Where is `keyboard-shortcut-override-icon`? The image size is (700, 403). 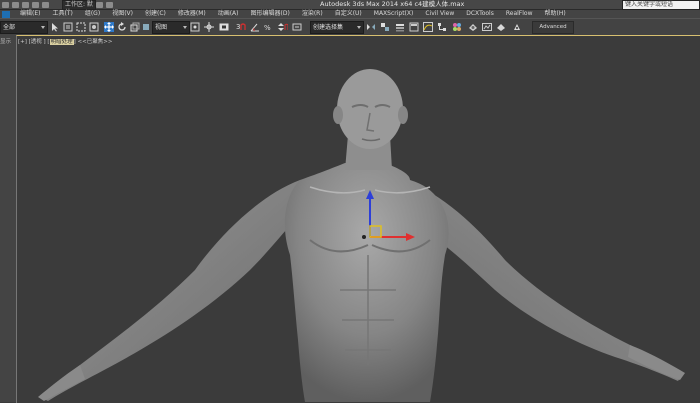
keyboard-shortcut-override-icon is located at coordinates (224, 27).